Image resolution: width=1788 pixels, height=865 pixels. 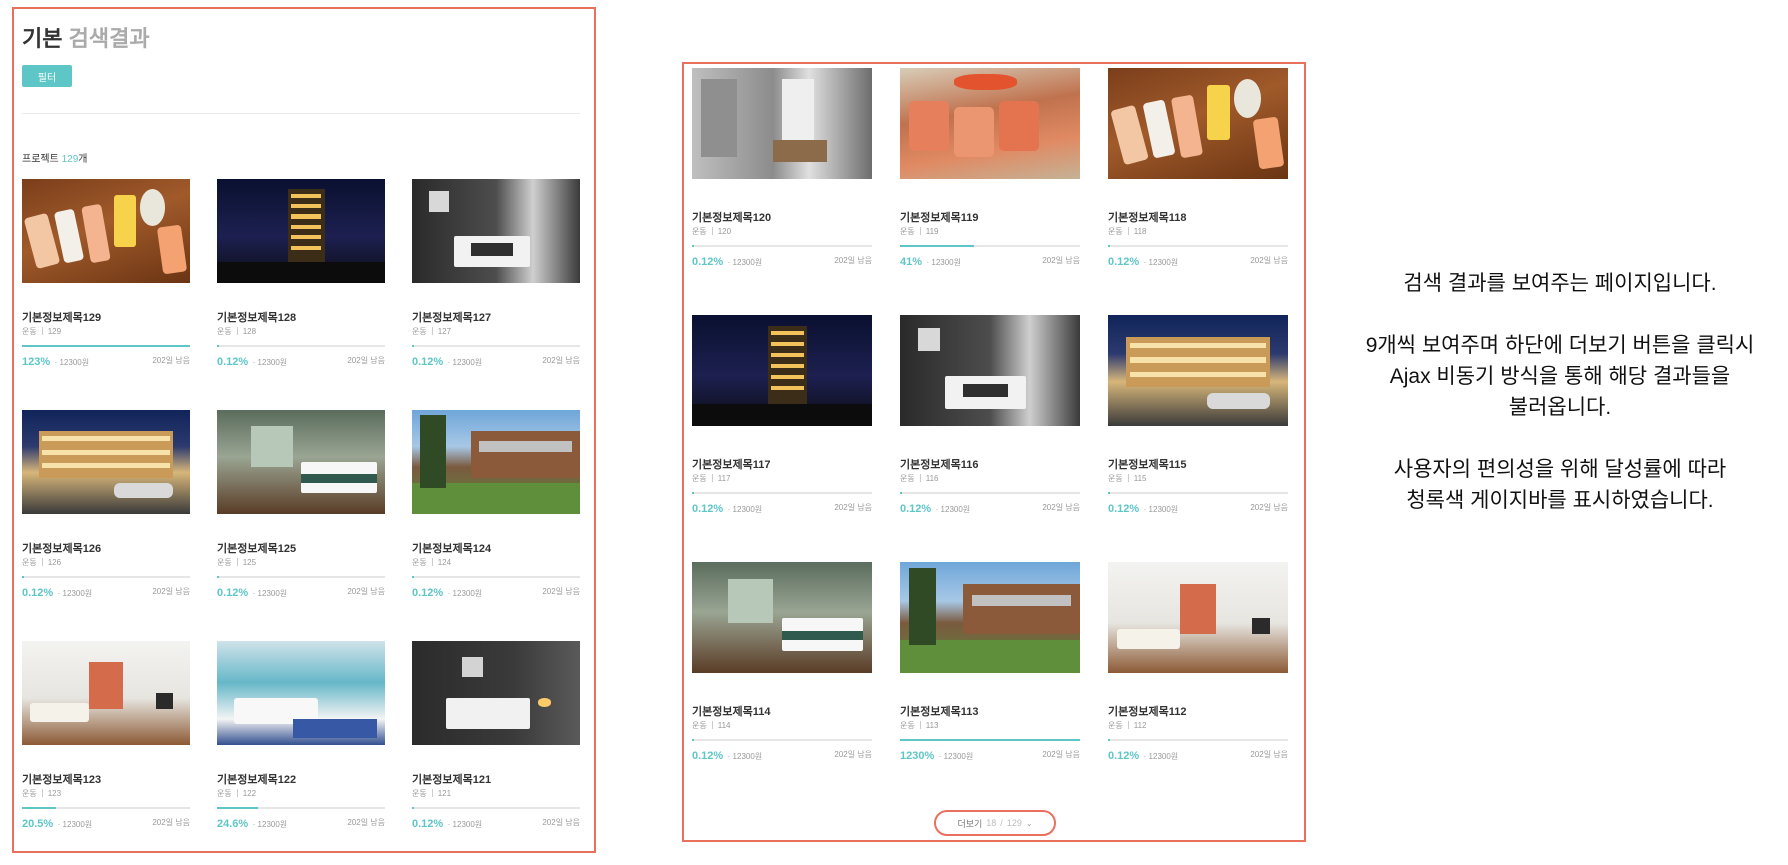 I want to click on project-card: 기본정보제목123 운동 123 20.5% · 12300원 202일 남음, so click(x=106, y=751).